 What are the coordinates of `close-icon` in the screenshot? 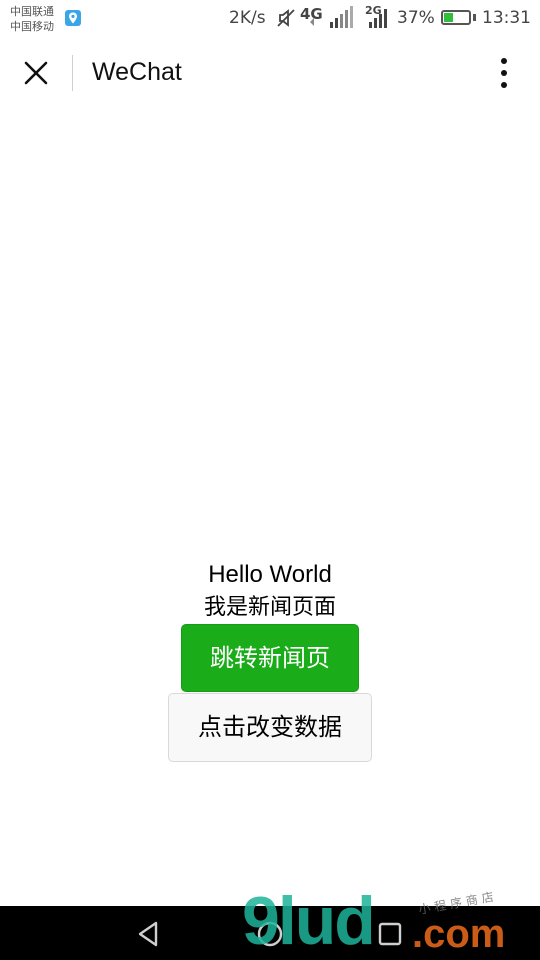 It's located at (36, 73).